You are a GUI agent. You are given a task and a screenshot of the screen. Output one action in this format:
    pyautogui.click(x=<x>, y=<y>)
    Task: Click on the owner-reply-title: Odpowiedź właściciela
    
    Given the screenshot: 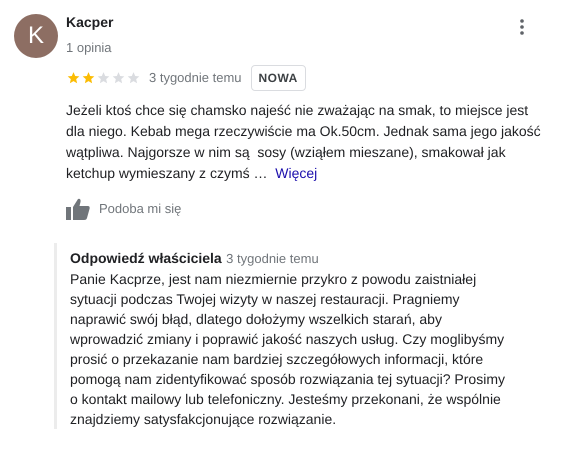 What is the action you would take?
    pyautogui.click(x=146, y=258)
    